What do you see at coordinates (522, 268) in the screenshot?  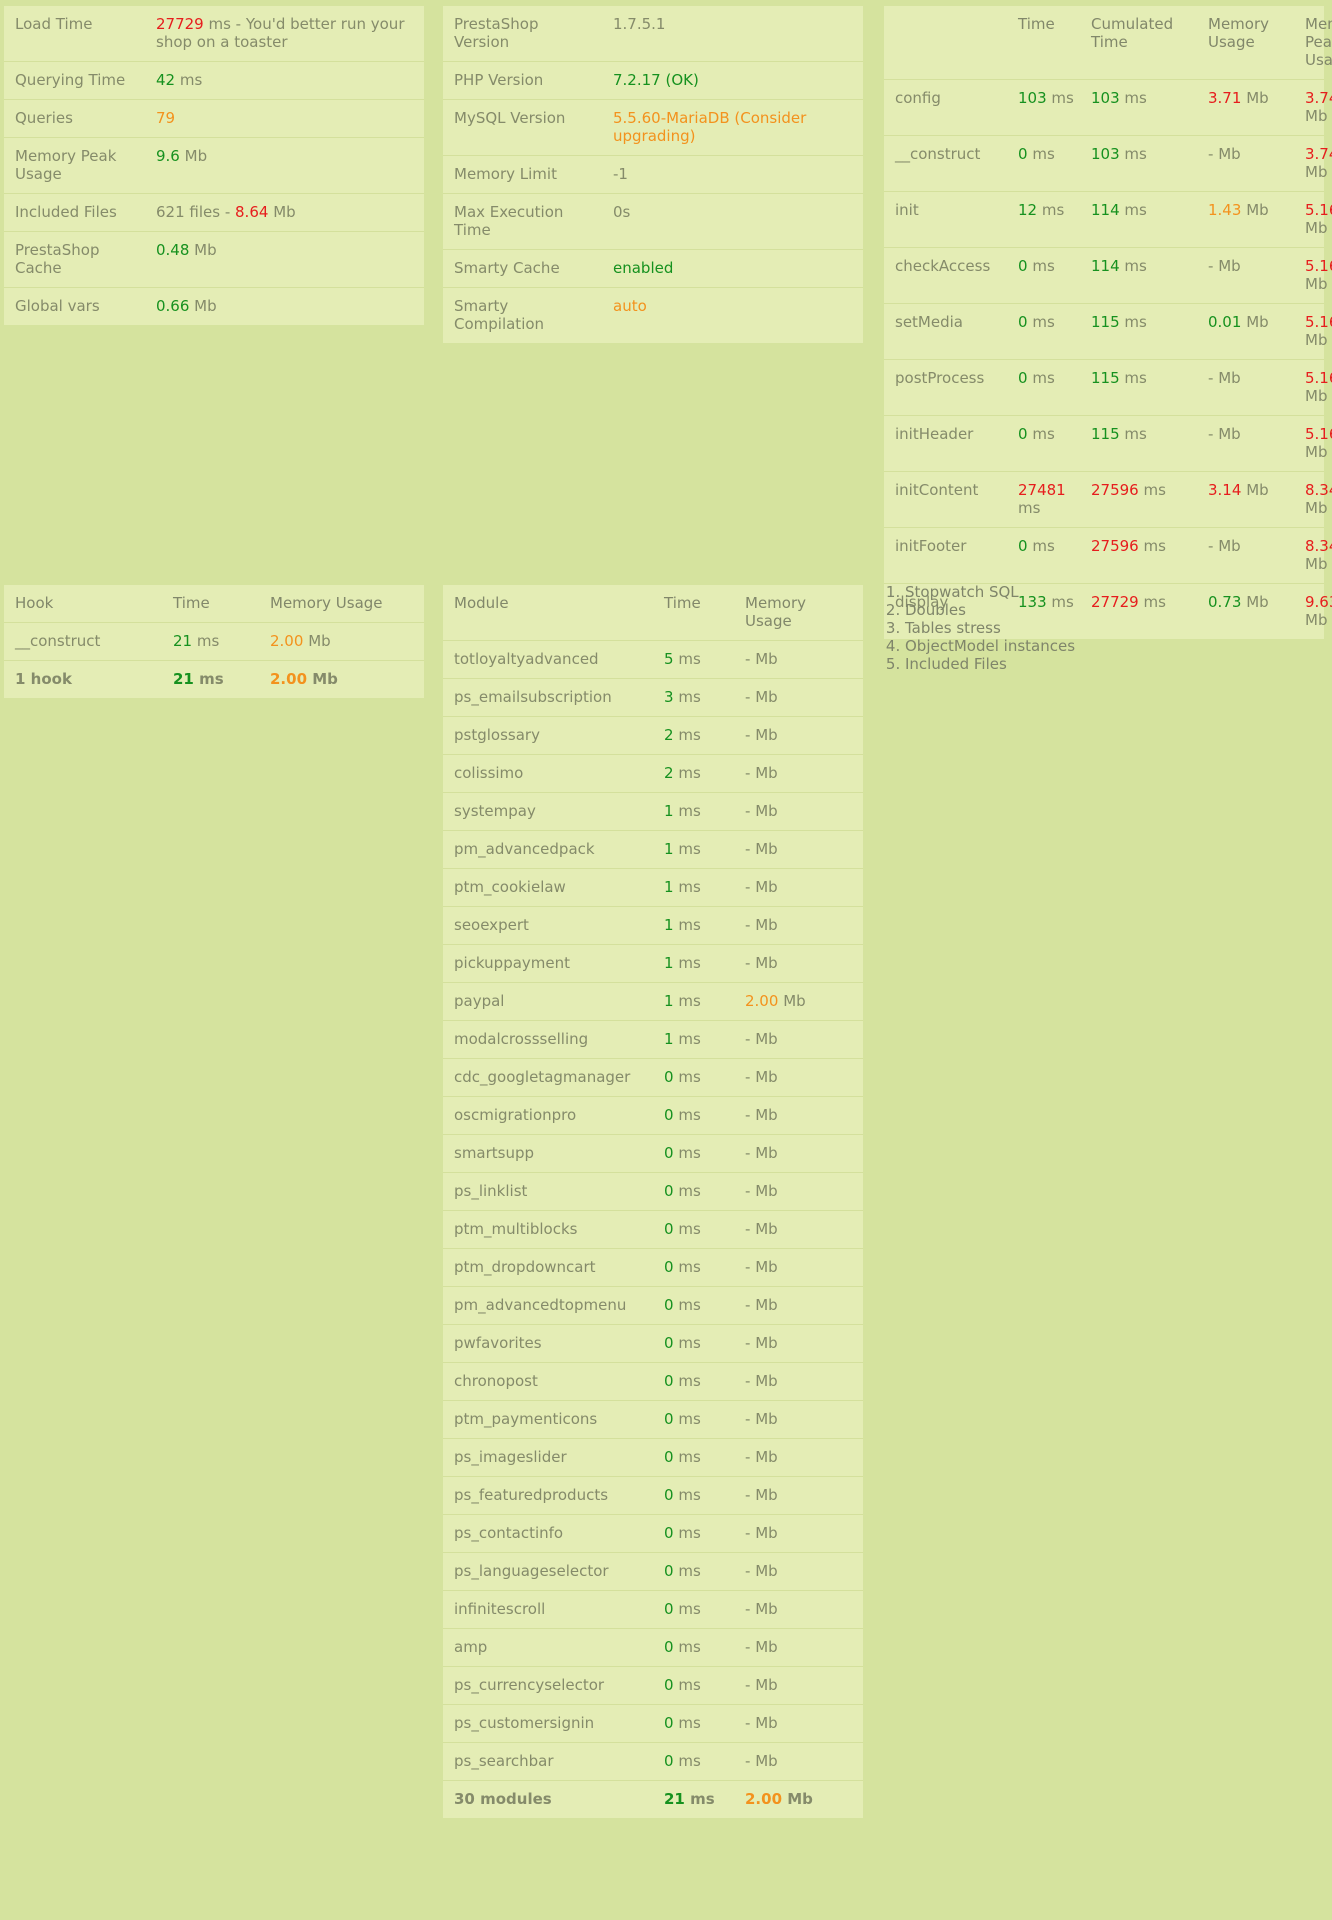 I see `config-label: Smarty Cache` at bounding box center [522, 268].